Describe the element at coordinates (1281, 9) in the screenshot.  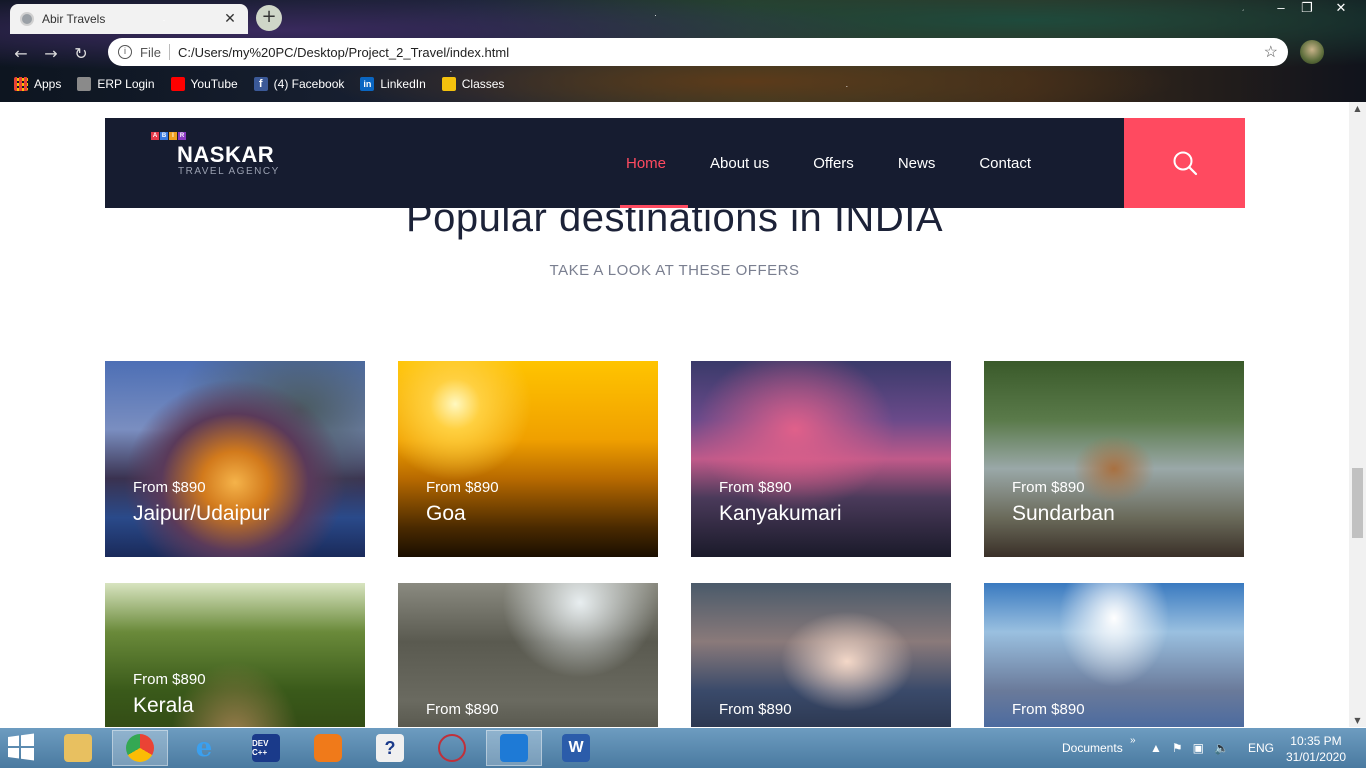
I see `minimize-icon: –` at that location.